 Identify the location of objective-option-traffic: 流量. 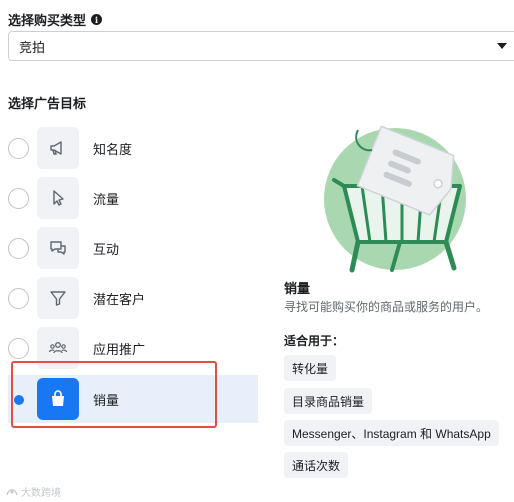
(133, 198).